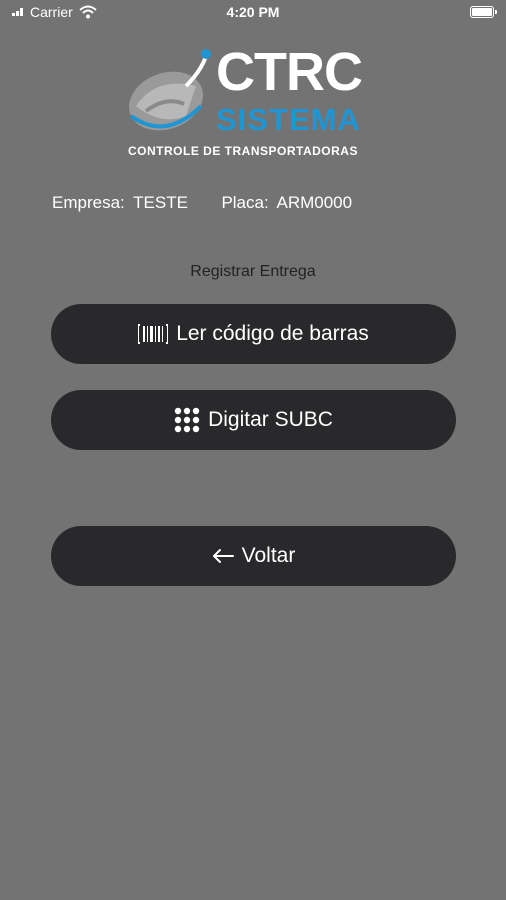 This screenshot has height=900, width=506. What do you see at coordinates (187, 420) in the screenshot?
I see `keypad-icon` at bounding box center [187, 420].